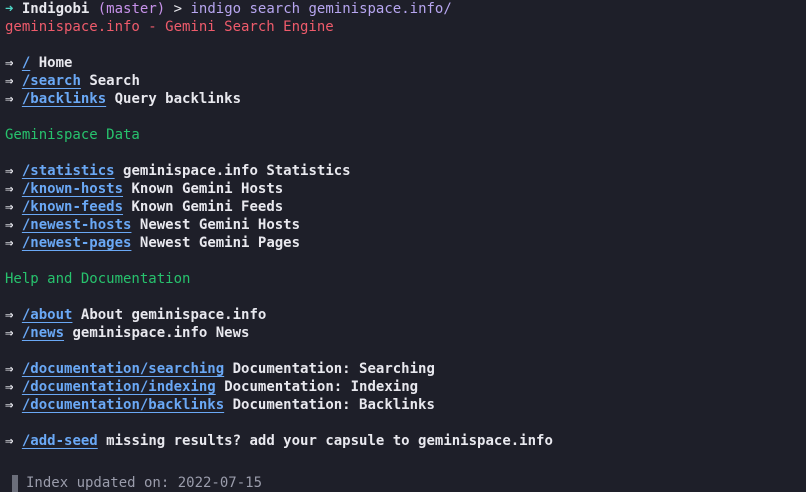 The width and height of the screenshot is (806, 492). I want to click on link-doc-indexing: /documentation/indexing, so click(119, 387).